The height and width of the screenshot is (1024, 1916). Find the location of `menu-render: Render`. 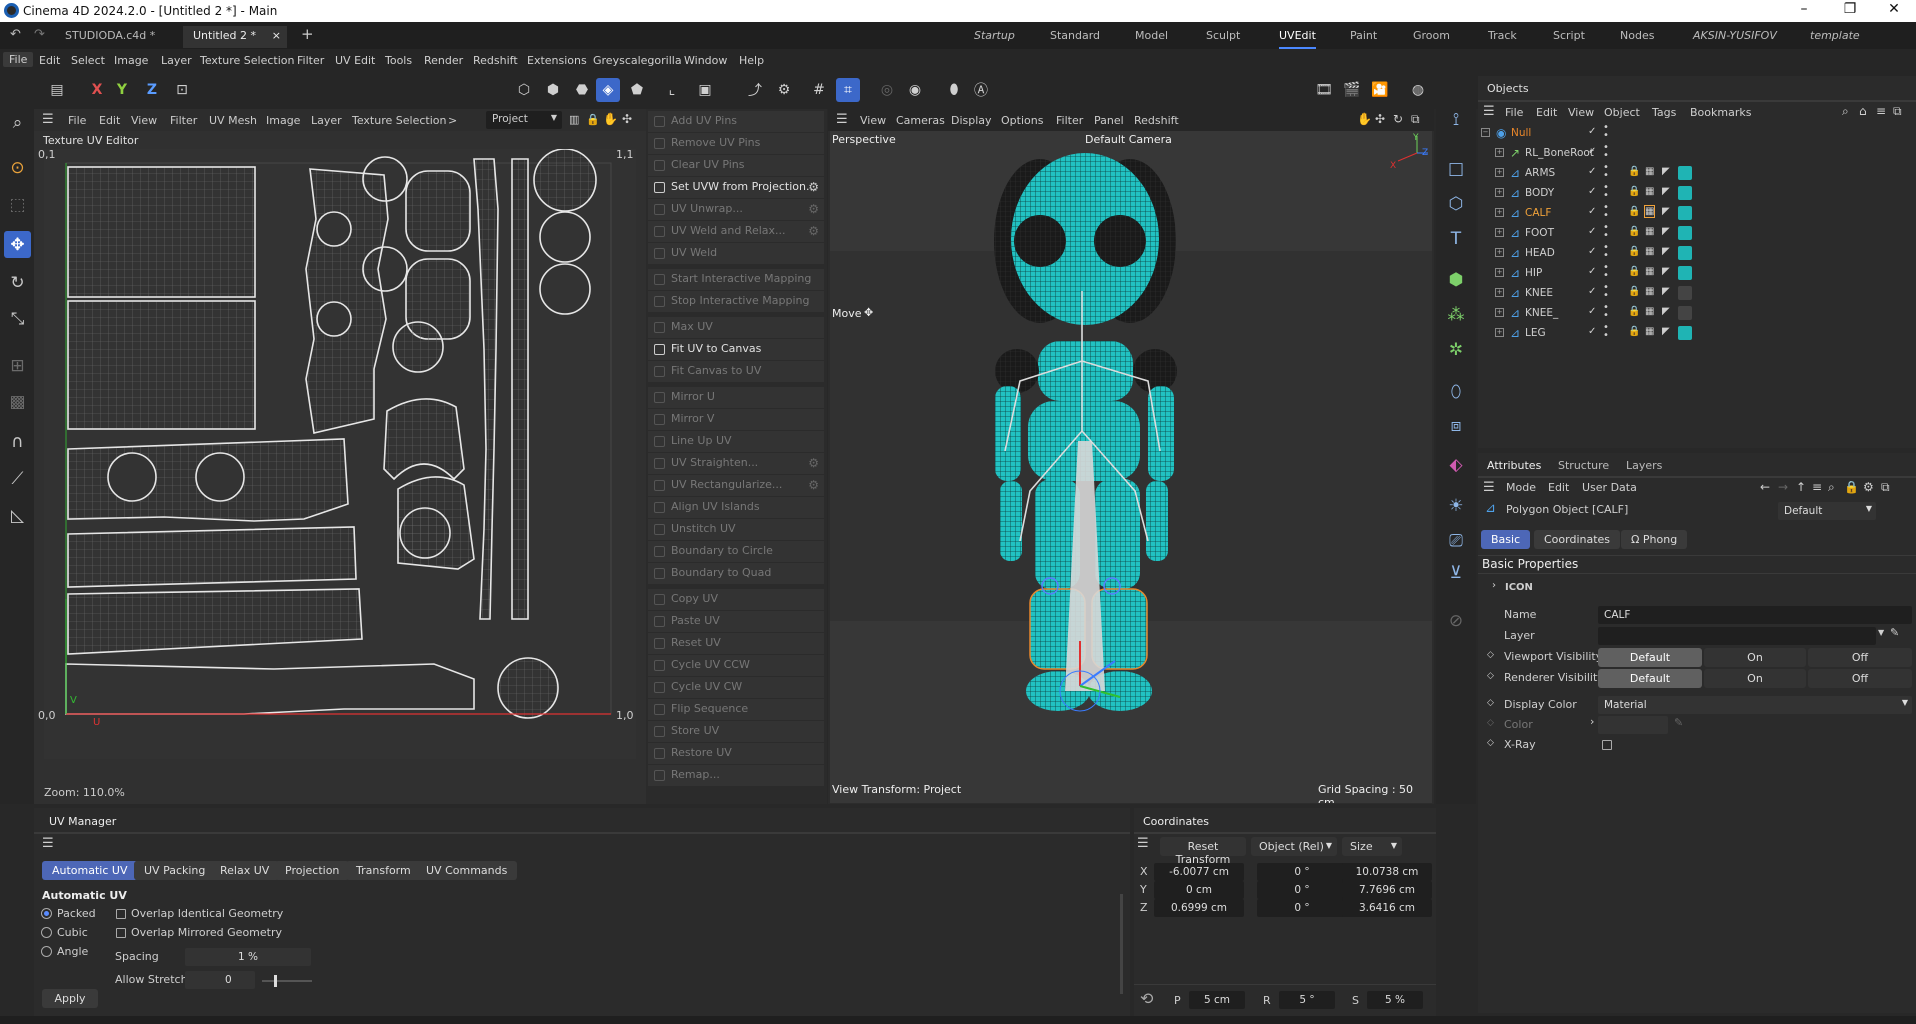

menu-render: Render is located at coordinates (443, 60).